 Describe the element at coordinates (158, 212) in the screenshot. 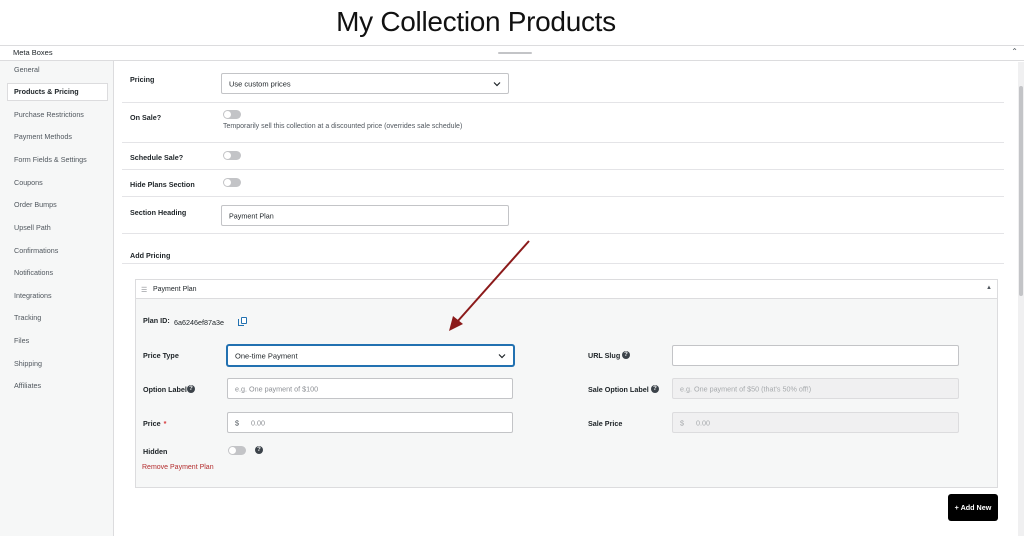

I see `section-heading-label: Section Heading` at that location.